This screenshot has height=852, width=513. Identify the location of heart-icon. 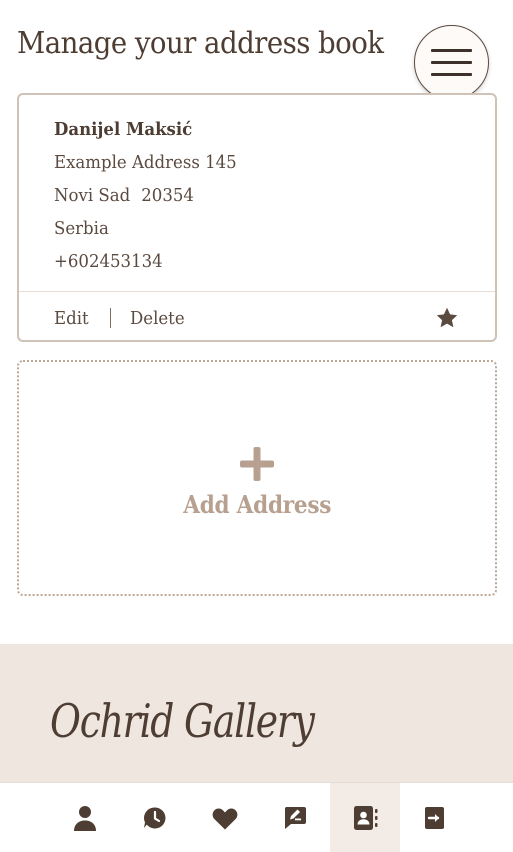
(225, 818).